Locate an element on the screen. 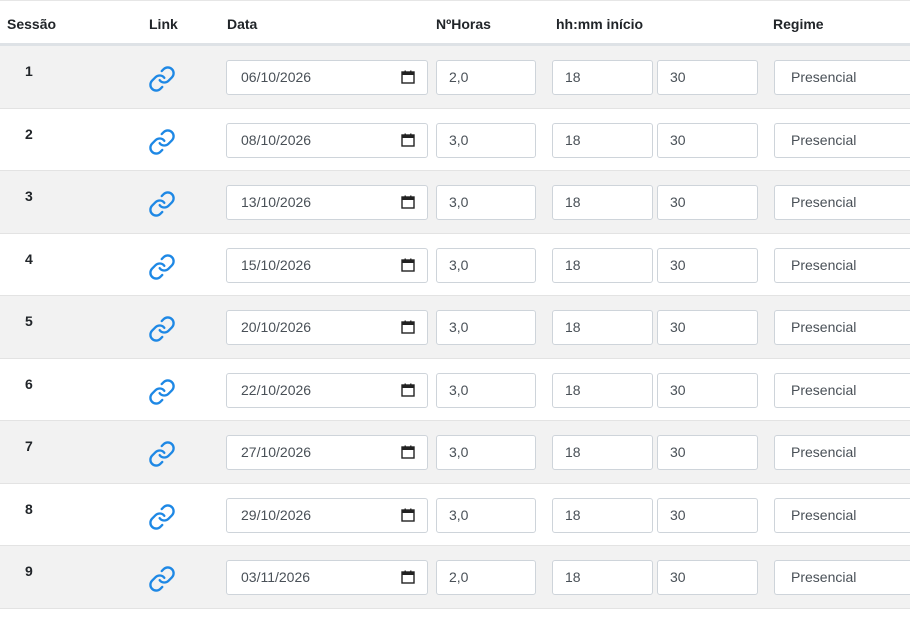  session-number: 2 is located at coordinates (29, 133).